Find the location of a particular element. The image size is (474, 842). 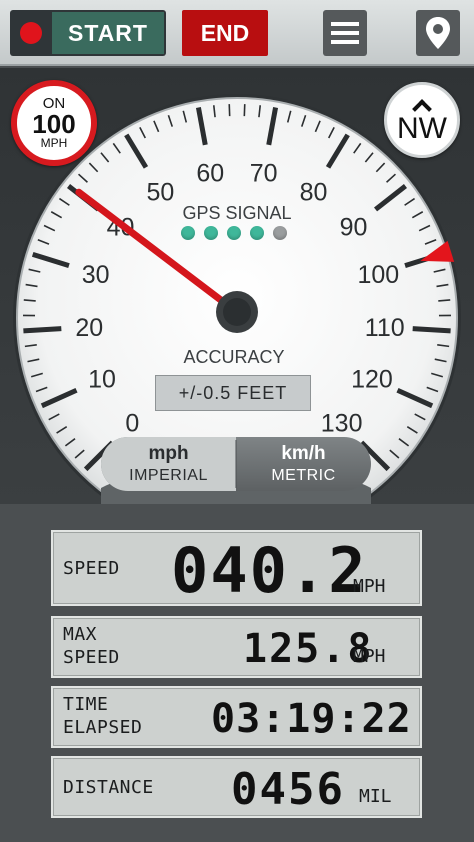

speed-readout: SPEED 040.2 MPH is located at coordinates (236, 568).